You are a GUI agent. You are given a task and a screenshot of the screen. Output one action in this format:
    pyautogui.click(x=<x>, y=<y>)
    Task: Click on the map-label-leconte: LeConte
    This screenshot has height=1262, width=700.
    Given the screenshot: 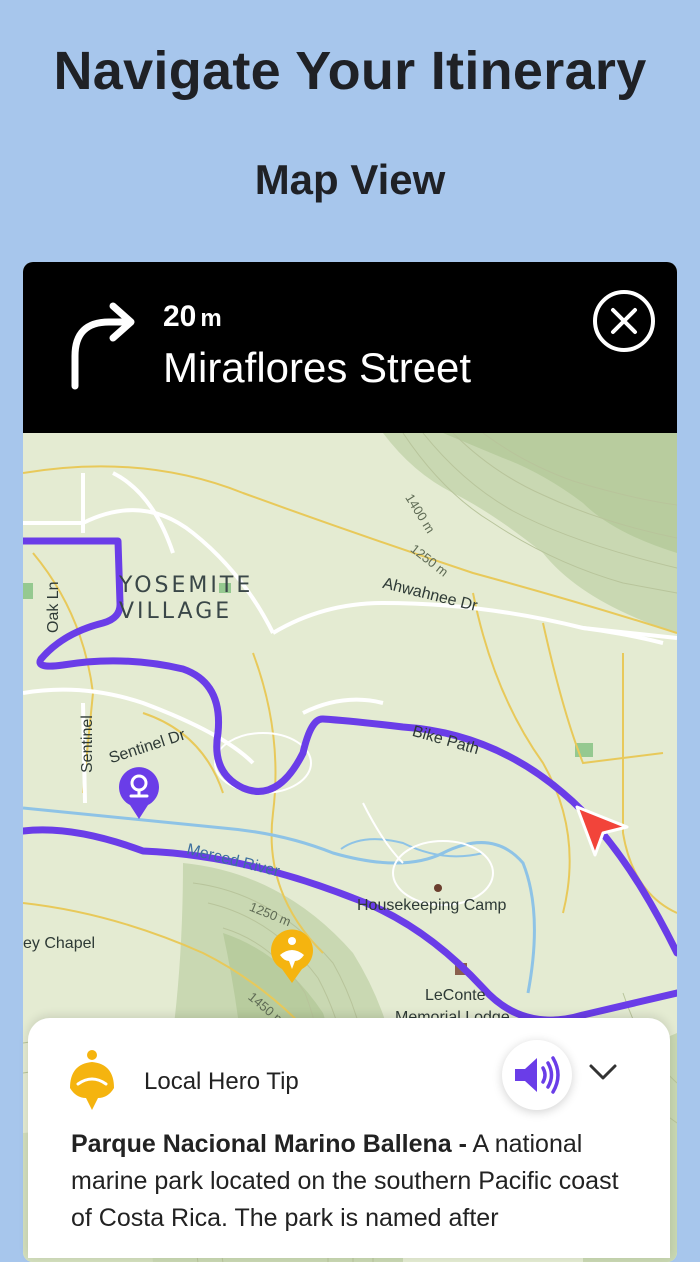 What is the action you would take?
    pyautogui.click(x=455, y=995)
    